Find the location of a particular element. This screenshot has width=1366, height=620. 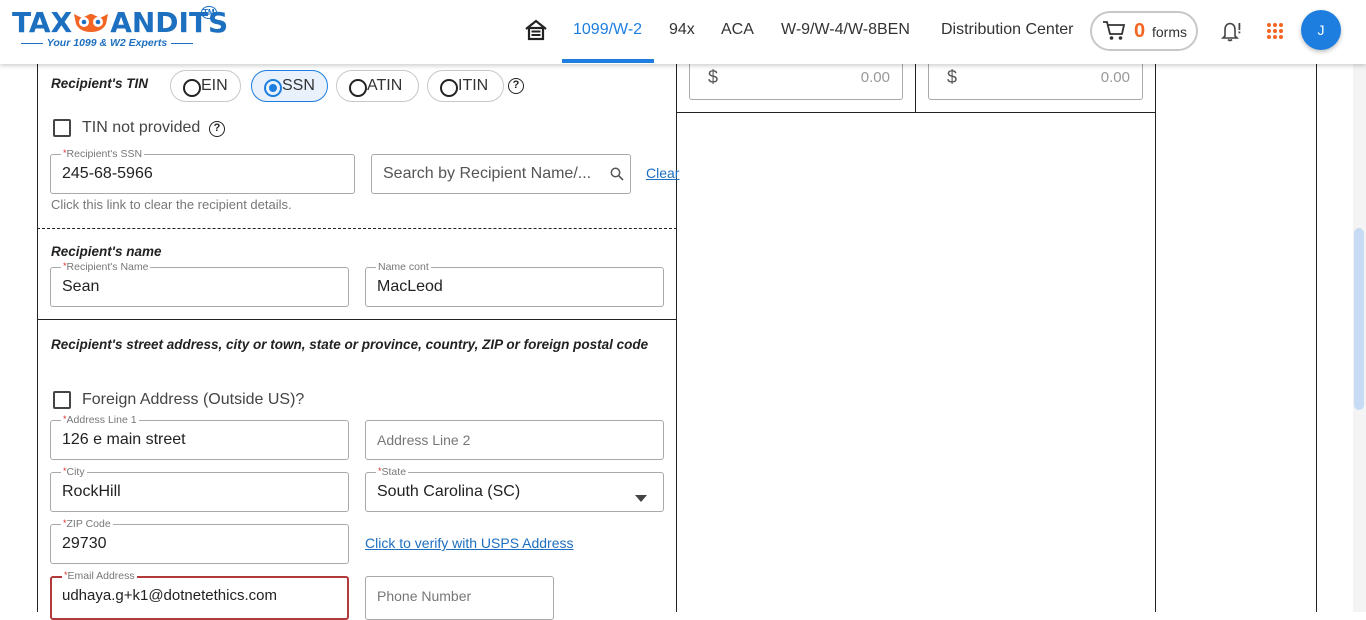

dropdown-arrow-icon is located at coordinates (641, 498).